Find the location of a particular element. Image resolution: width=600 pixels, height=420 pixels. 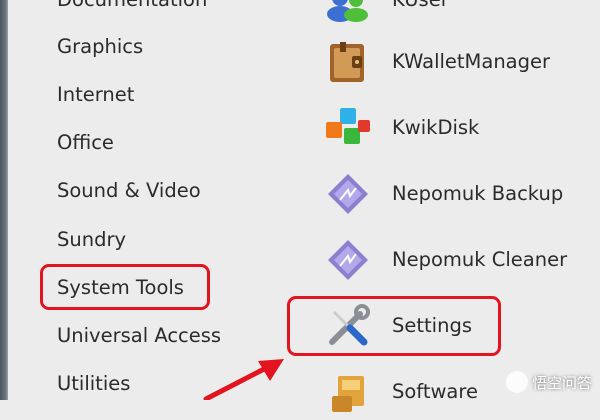

category-internet: Internet is located at coordinates (95, 95).